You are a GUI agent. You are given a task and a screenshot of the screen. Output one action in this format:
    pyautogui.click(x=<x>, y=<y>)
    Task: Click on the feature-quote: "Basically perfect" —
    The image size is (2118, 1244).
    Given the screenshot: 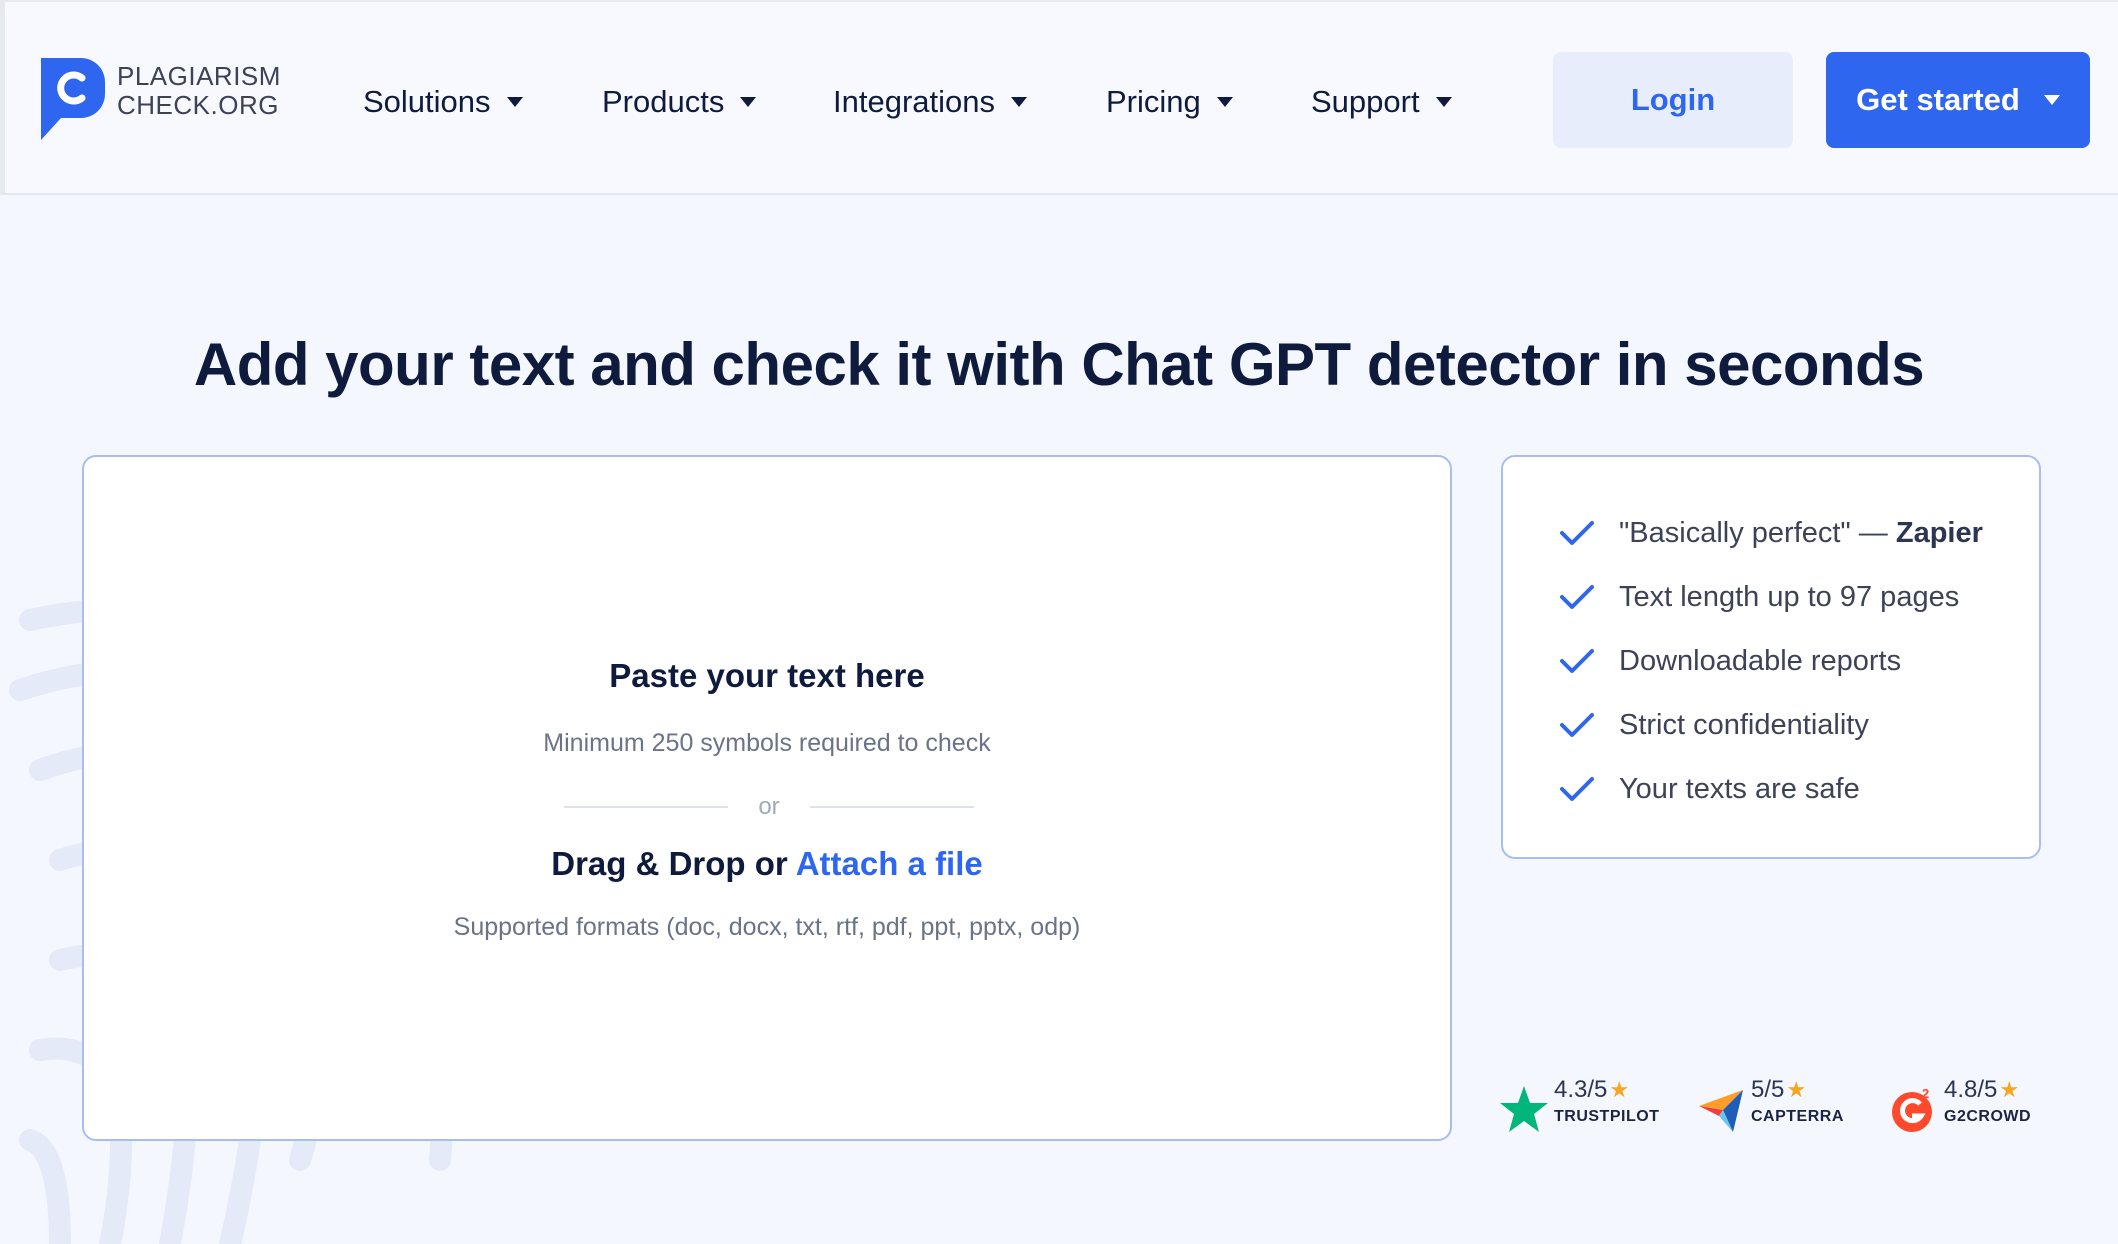 What is the action you would take?
    pyautogui.click(x=1757, y=532)
    